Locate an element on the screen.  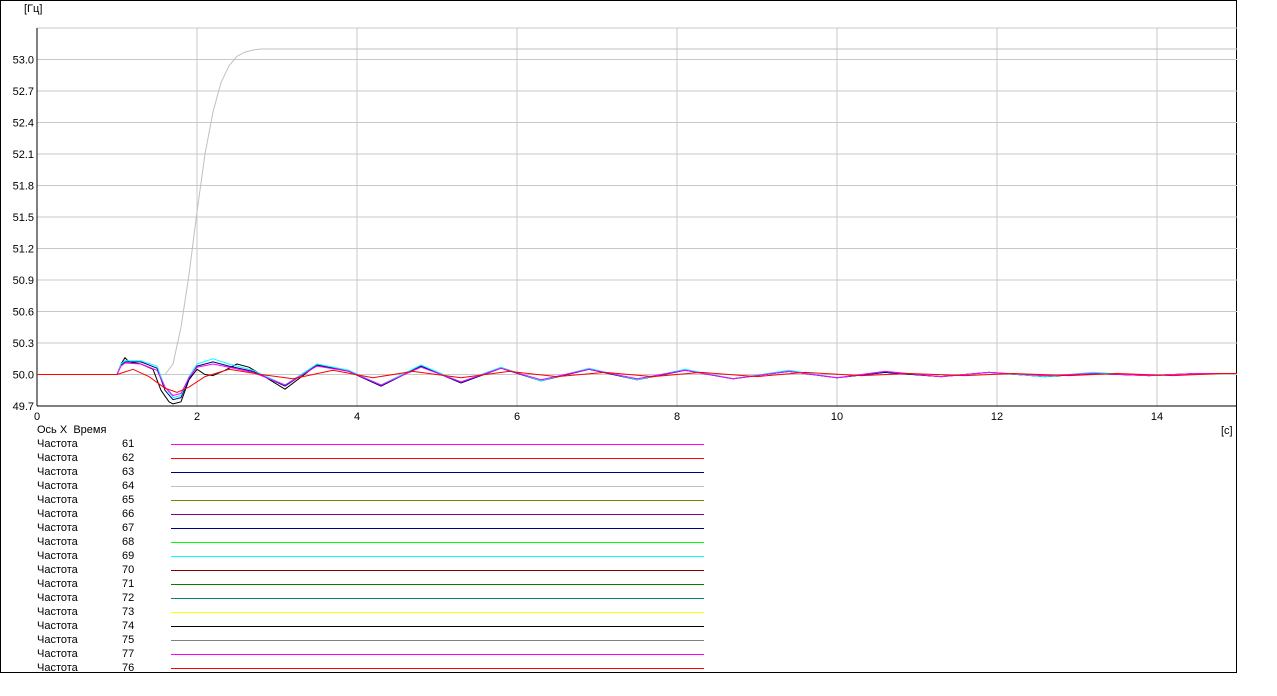
y-tick-label: 52.4 is located at coordinates (23, 124).